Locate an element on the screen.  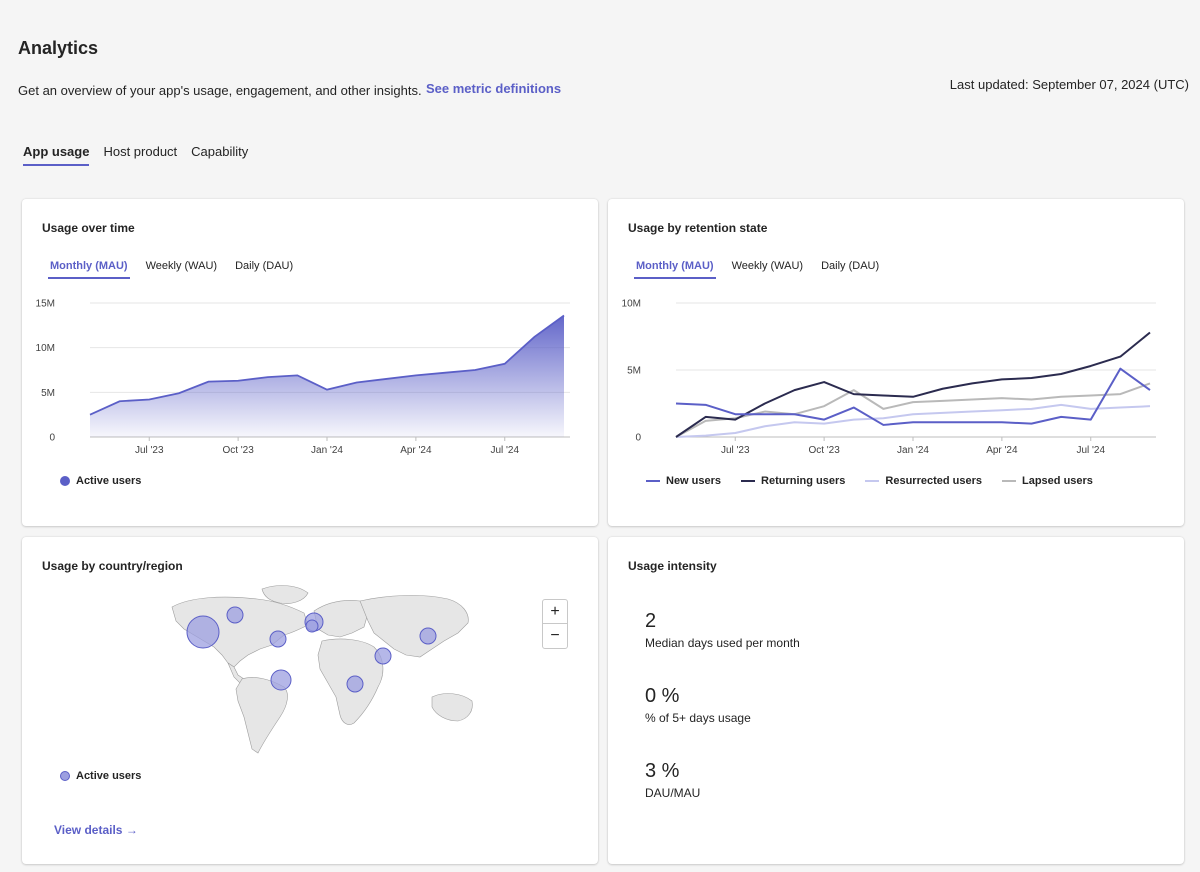
card-title: Usage intensity is located at coordinates (672, 566).